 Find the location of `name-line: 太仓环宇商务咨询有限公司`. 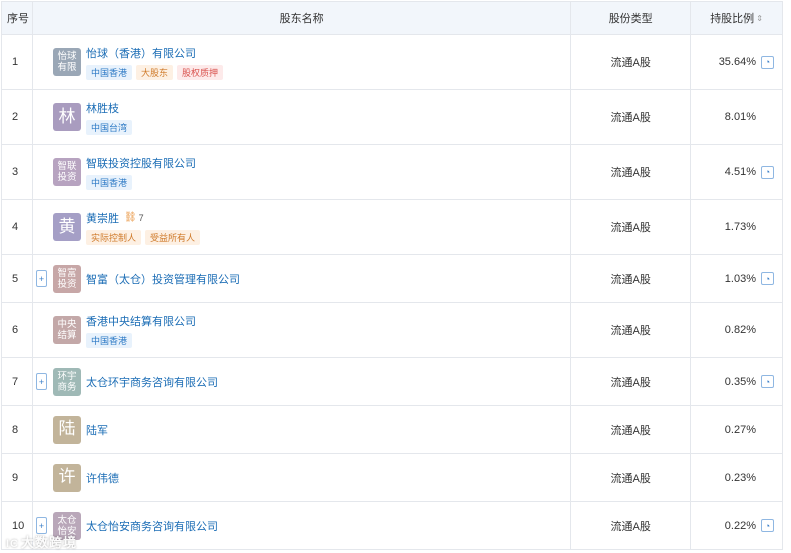

name-line: 太仓环宇商务咨询有限公司 is located at coordinates (152, 382).